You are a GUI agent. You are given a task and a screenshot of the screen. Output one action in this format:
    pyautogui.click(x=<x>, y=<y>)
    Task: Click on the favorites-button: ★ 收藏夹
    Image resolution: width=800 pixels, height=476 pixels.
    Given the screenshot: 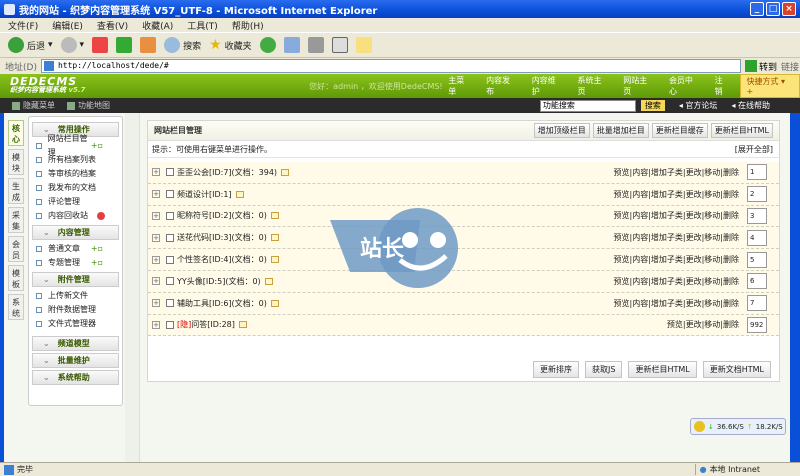 What is the action you would take?
    pyautogui.click(x=230, y=45)
    